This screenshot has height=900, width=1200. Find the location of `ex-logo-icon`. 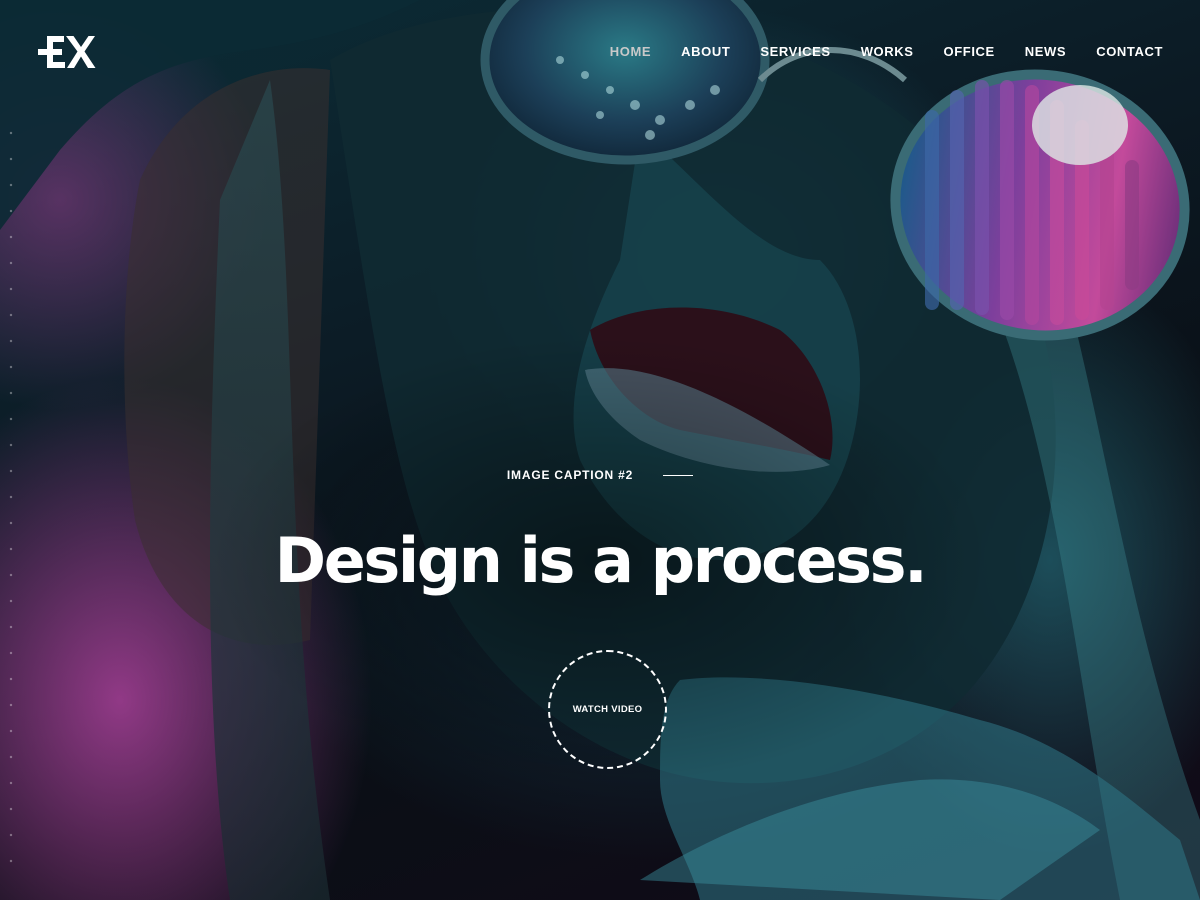

ex-logo-icon is located at coordinates (66, 52).